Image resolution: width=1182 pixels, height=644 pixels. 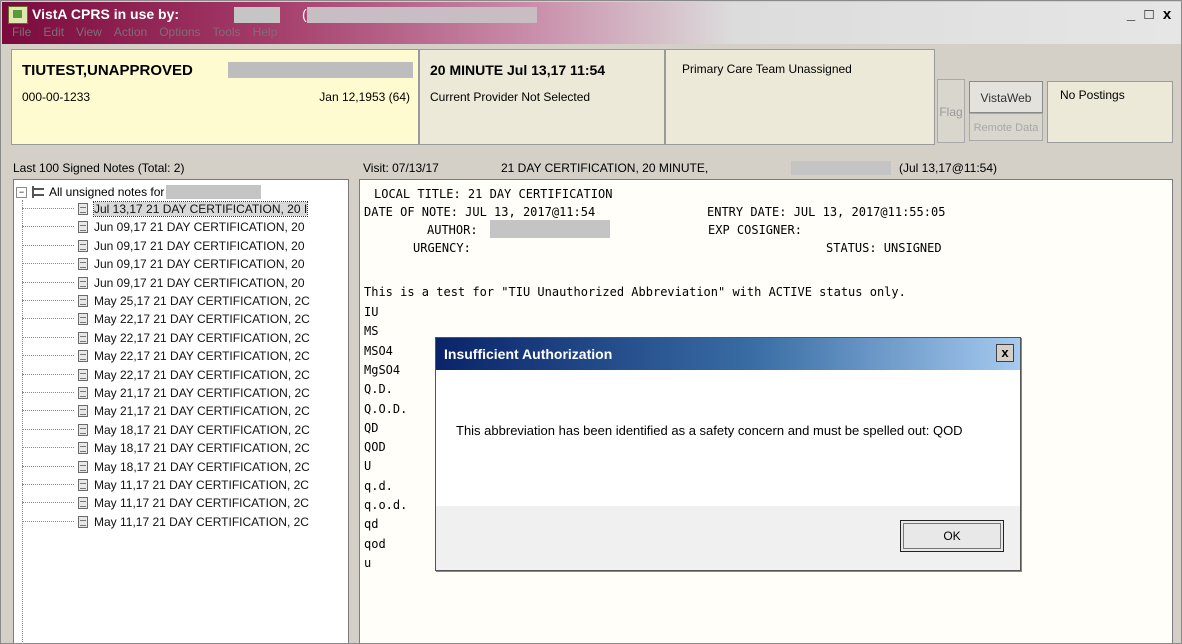 What do you see at coordinates (382, 369) in the screenshot?
I see `abbreviation-line: MgSO4` at bounding box center [382, 369].